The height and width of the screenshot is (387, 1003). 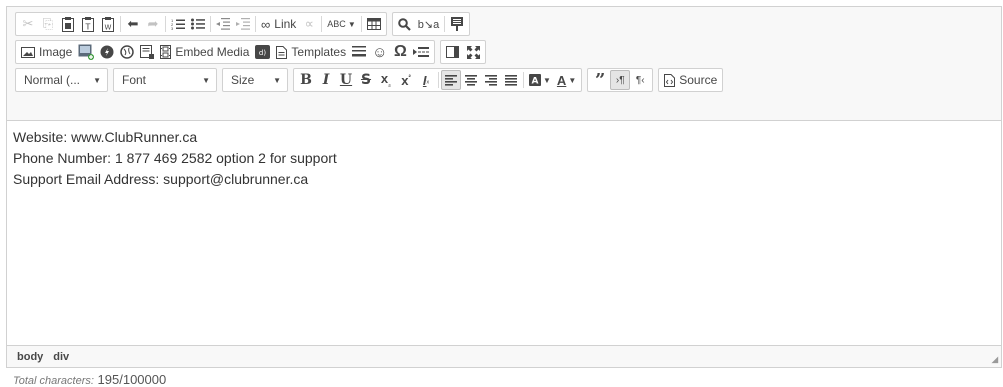 I want to click on embed-media-button: Embed Media, so click(x=204, y=52).